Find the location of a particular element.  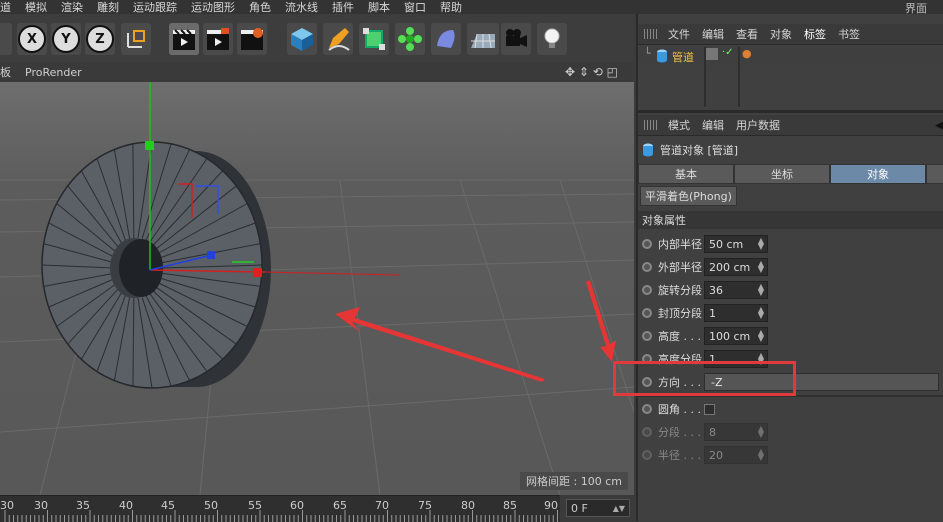

object-row: └ 管道 ·✓ ● is located at coordinates (790, 77).